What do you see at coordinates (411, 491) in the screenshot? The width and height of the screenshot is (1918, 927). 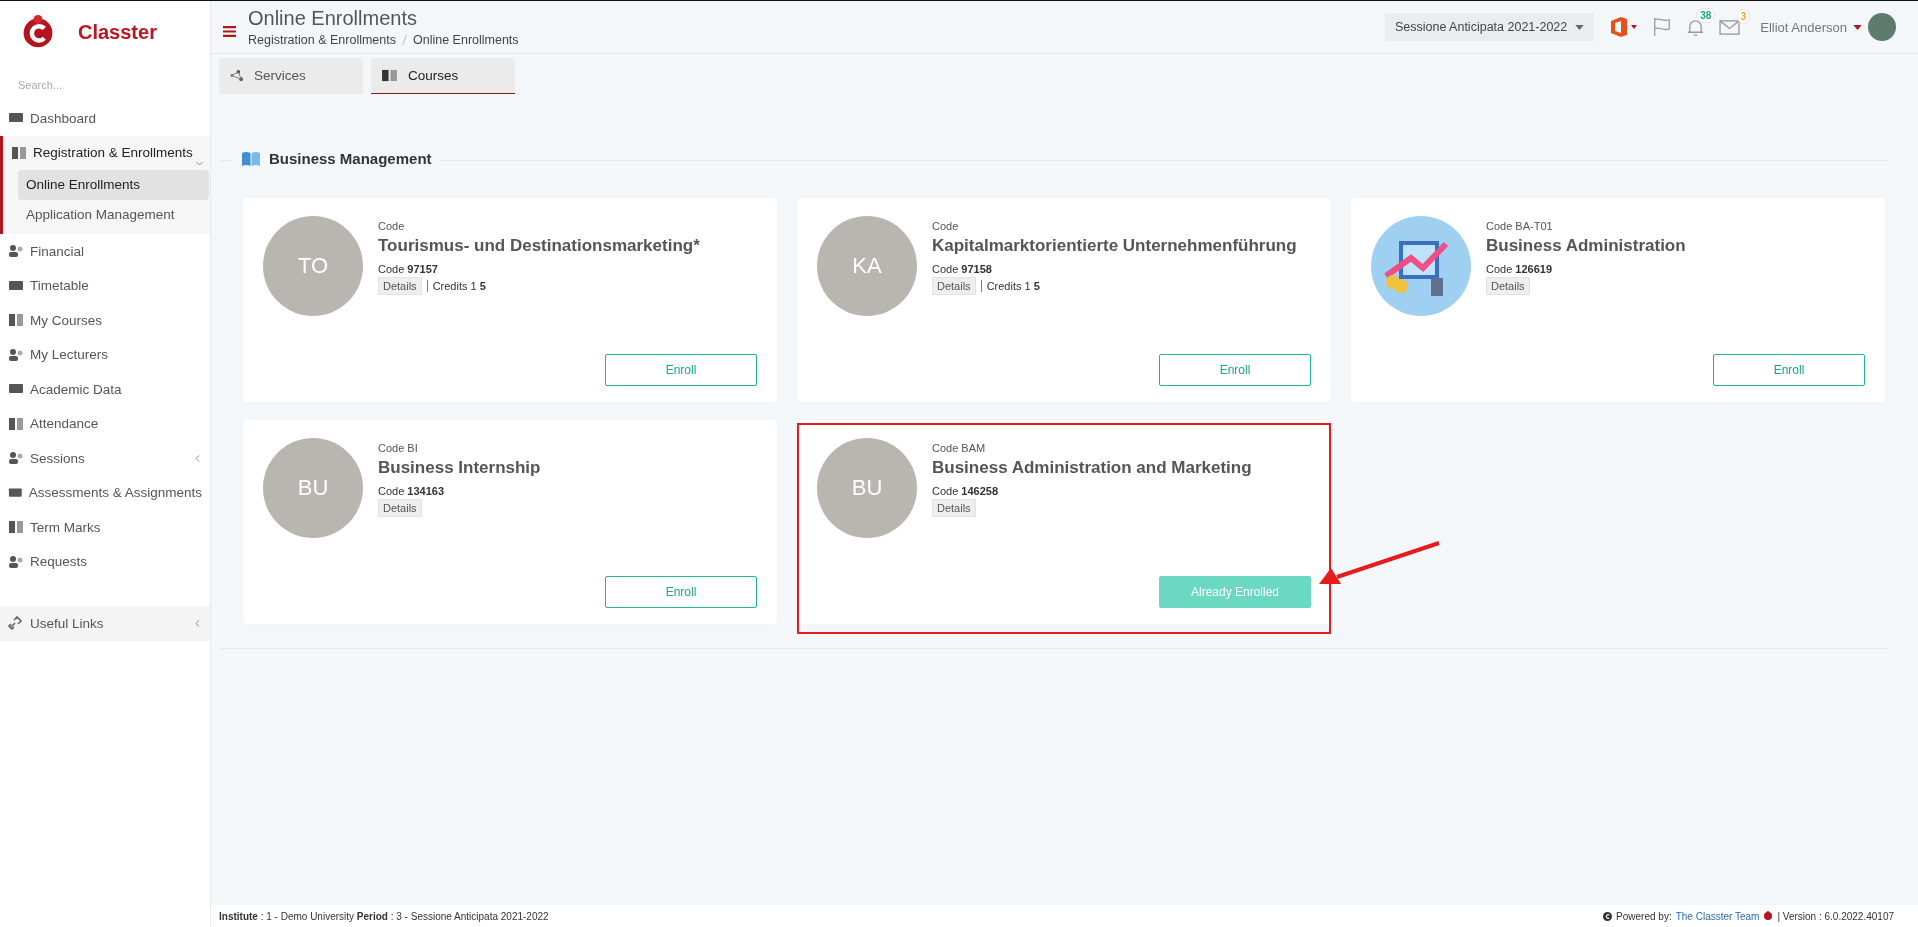 I see `course-code: Code 134163` at bounding box center [411, 491].